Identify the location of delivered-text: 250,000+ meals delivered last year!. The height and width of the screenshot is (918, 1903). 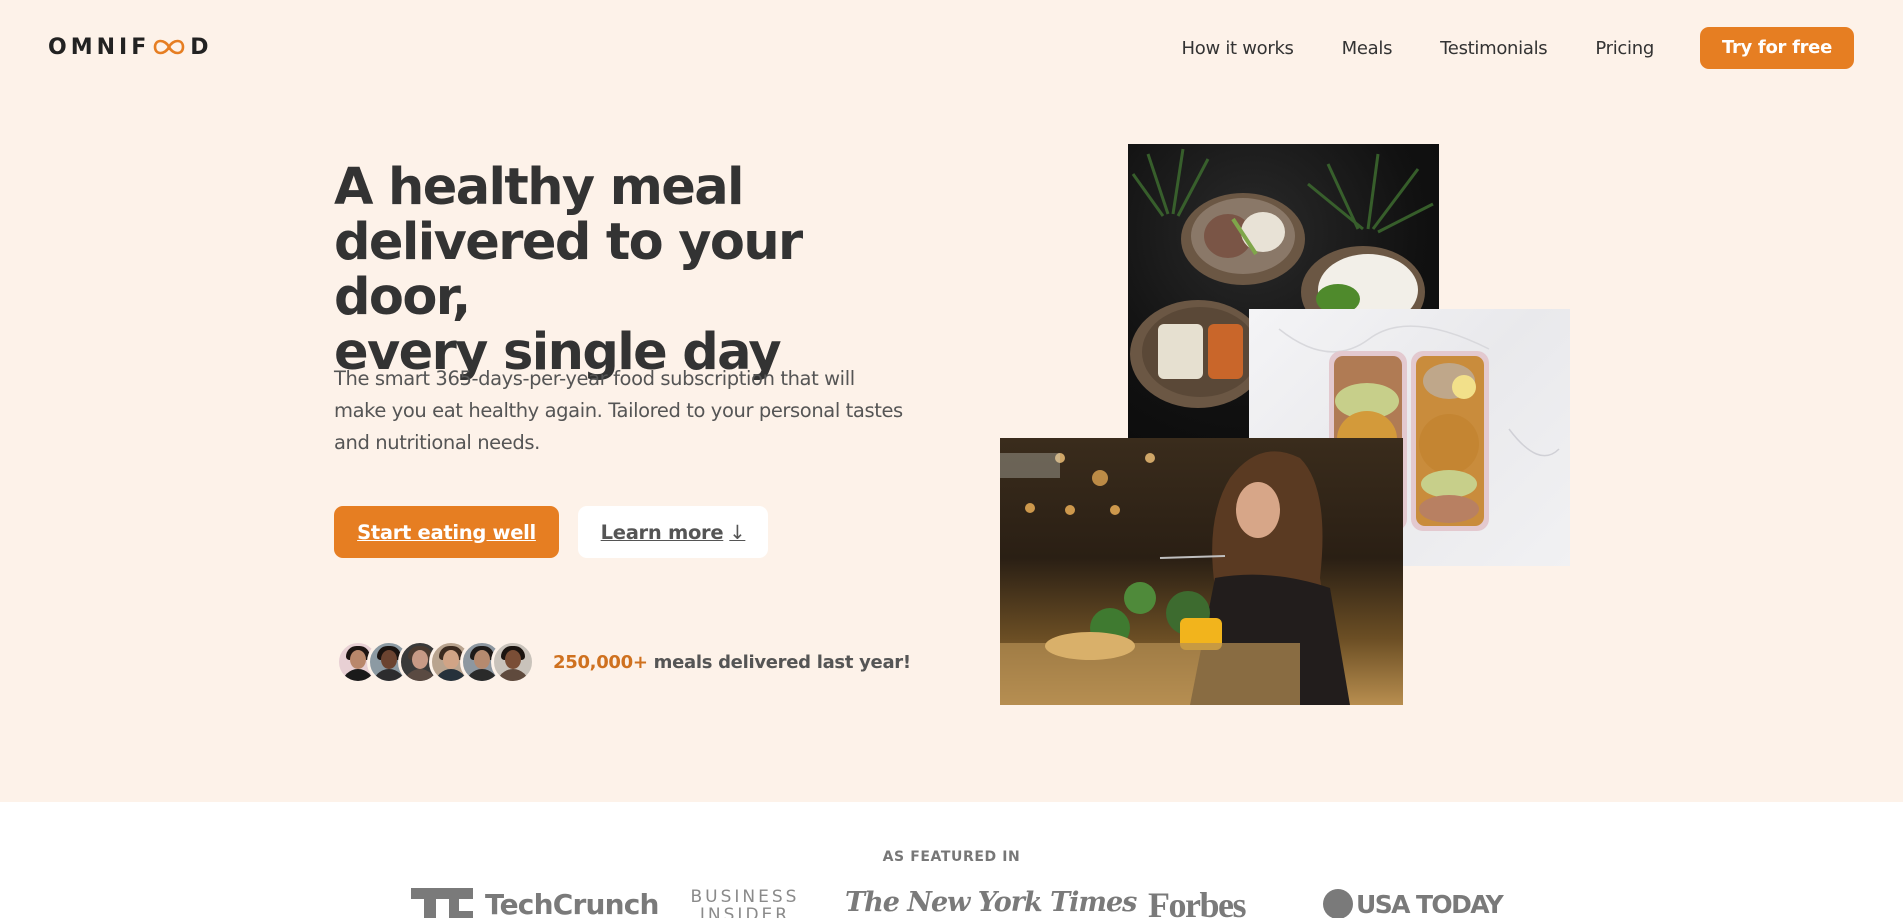
(732, 662).